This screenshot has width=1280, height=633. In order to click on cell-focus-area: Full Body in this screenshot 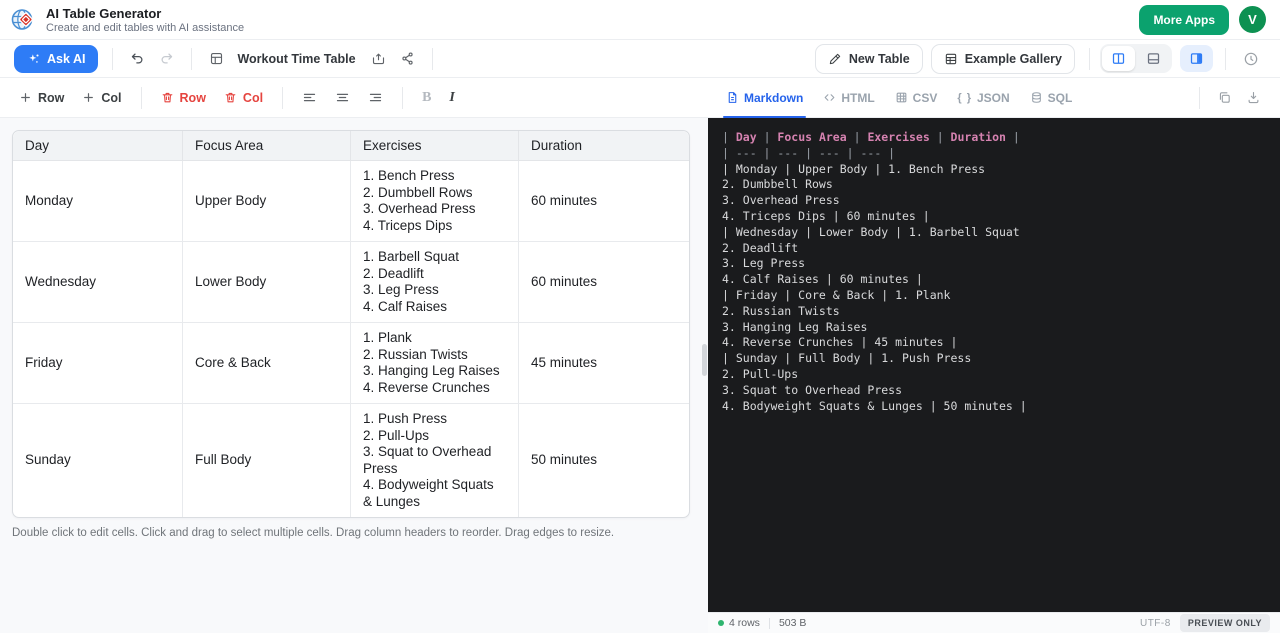, I will do `click(267, 460)`.